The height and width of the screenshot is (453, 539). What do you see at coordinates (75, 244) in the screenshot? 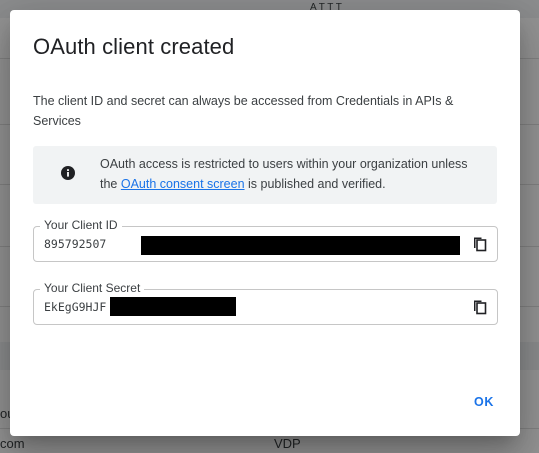
I see `client-id-value: 895792507` at bounding box center [75, 244].